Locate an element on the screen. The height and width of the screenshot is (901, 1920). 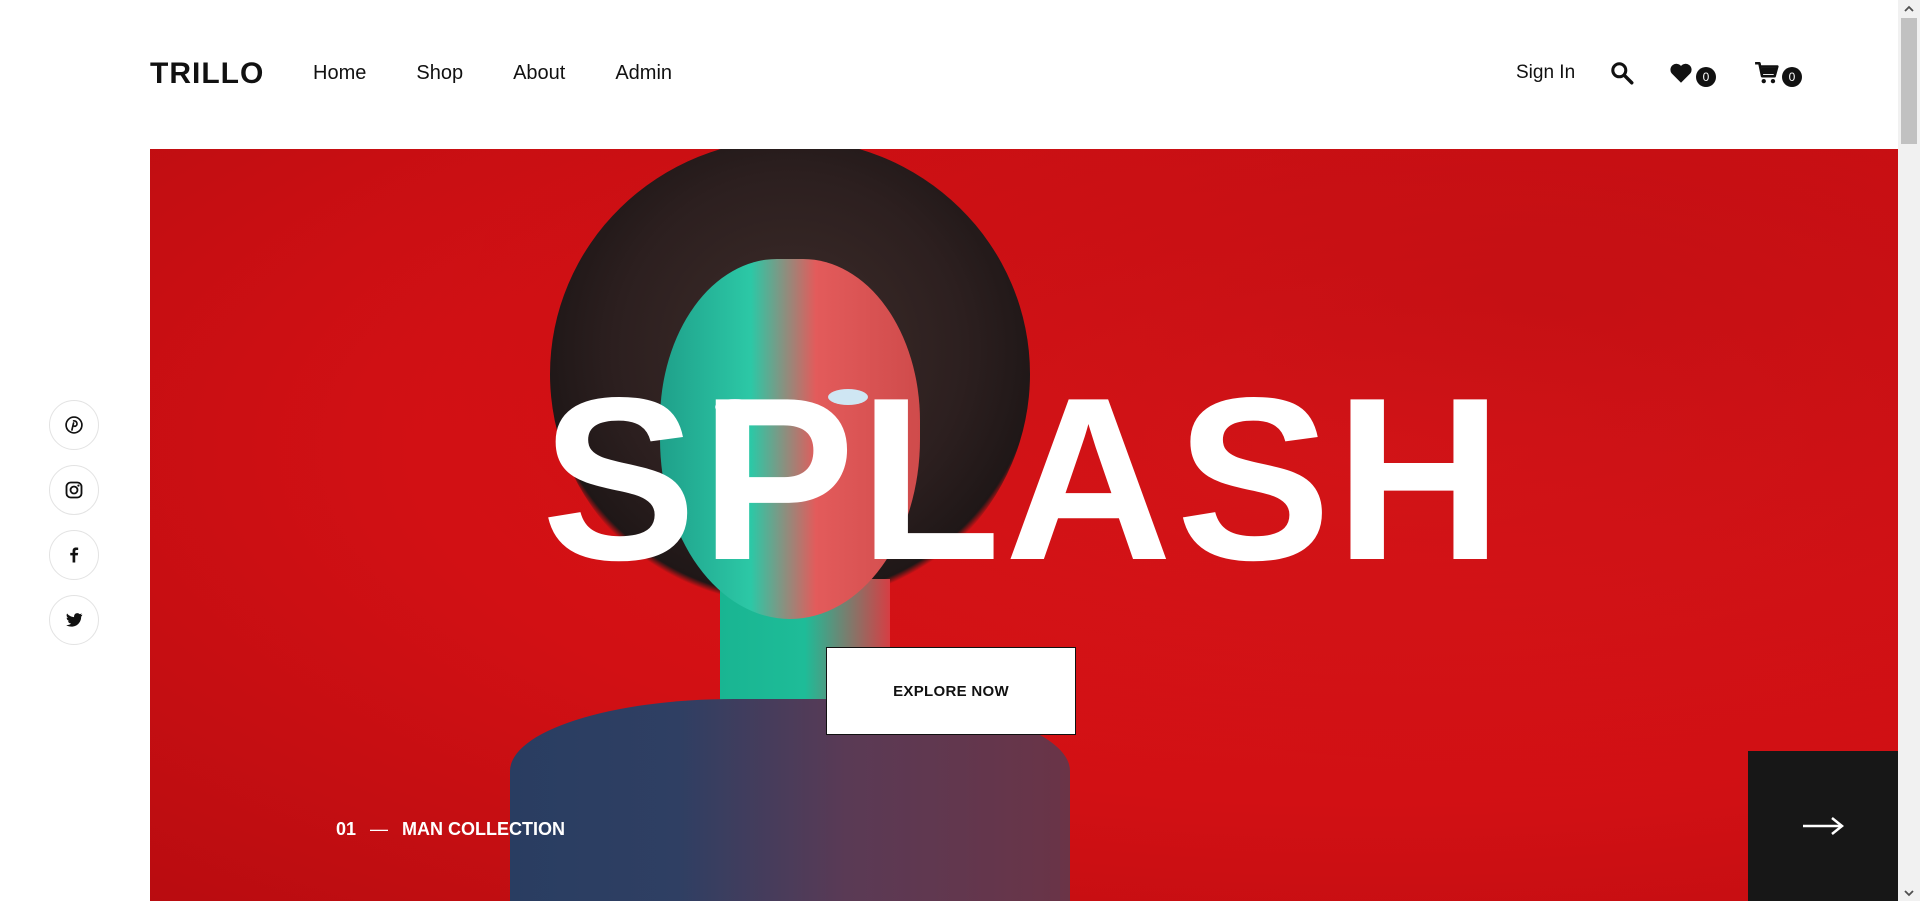
scroll-down-arrow-icon is located at coordinates (1909, 892).